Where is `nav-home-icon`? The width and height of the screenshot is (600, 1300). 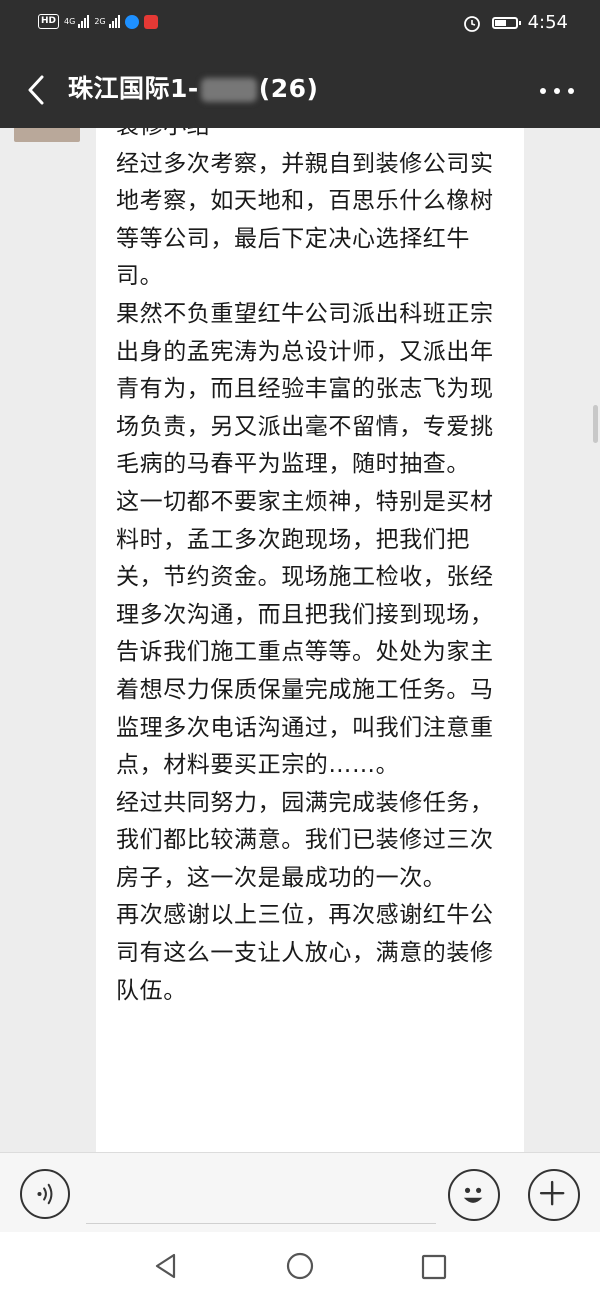 nav-home-icon is located at coordinates (300, 1266).